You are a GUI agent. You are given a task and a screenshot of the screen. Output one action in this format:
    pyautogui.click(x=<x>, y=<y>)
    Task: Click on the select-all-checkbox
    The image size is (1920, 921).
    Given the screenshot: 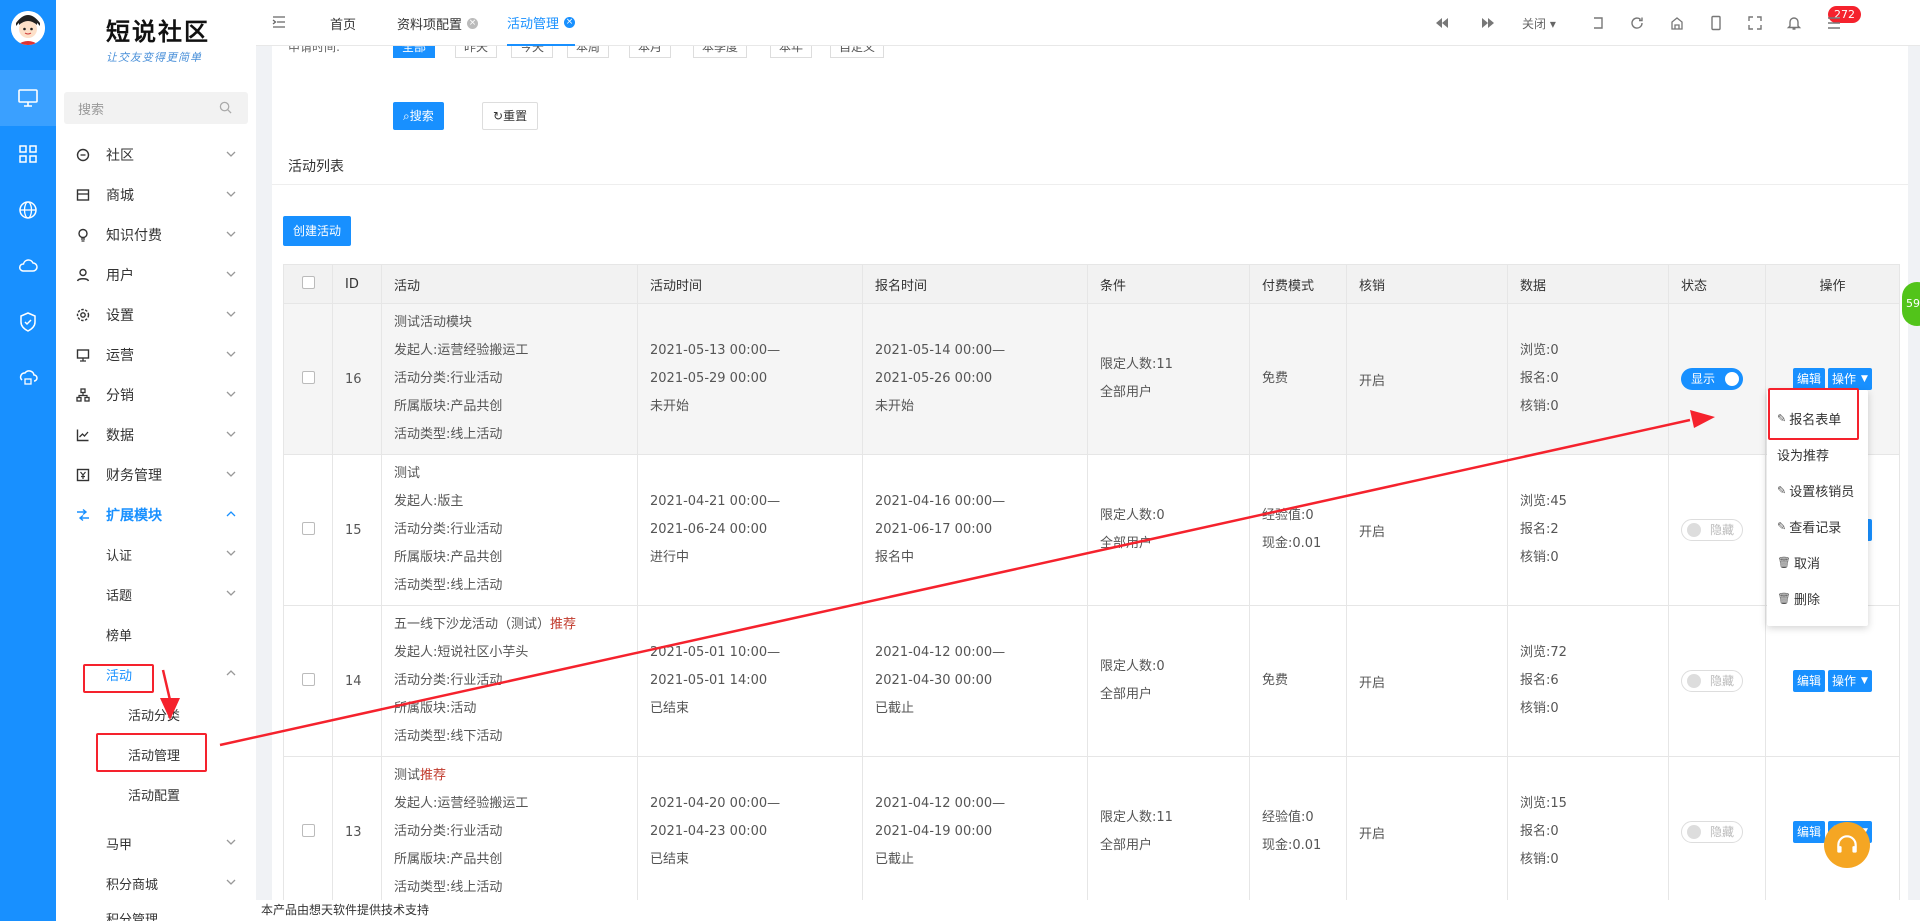 What is the action you would take?
    pyautogui.click(x=308, y=282)
    